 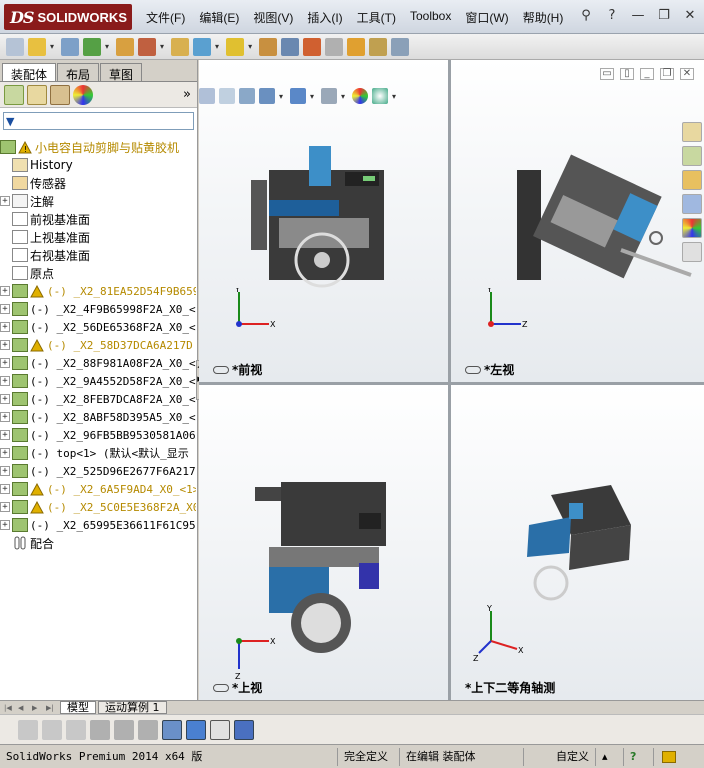 I want to click on viewport-front: ▾ ▾ ▾ ▾ Y X *前视, so click(x=323, y=221).